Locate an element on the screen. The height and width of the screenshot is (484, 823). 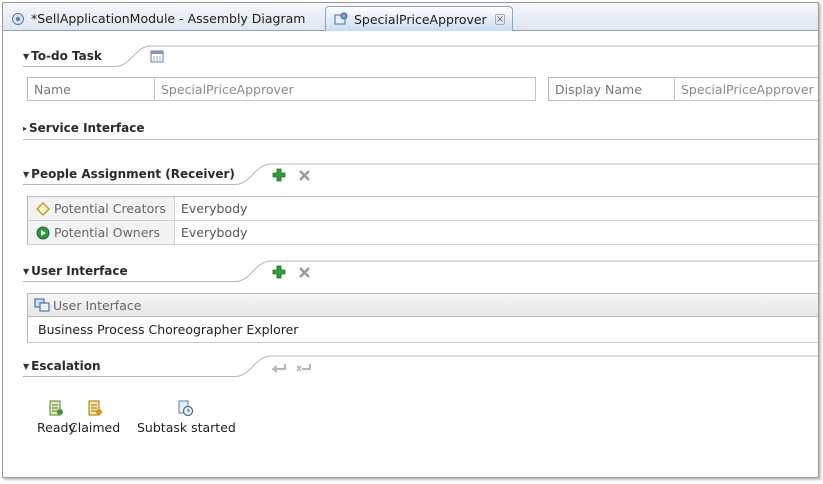
escalation-state-claimed: Claimed is located at coordinates (94, 417).